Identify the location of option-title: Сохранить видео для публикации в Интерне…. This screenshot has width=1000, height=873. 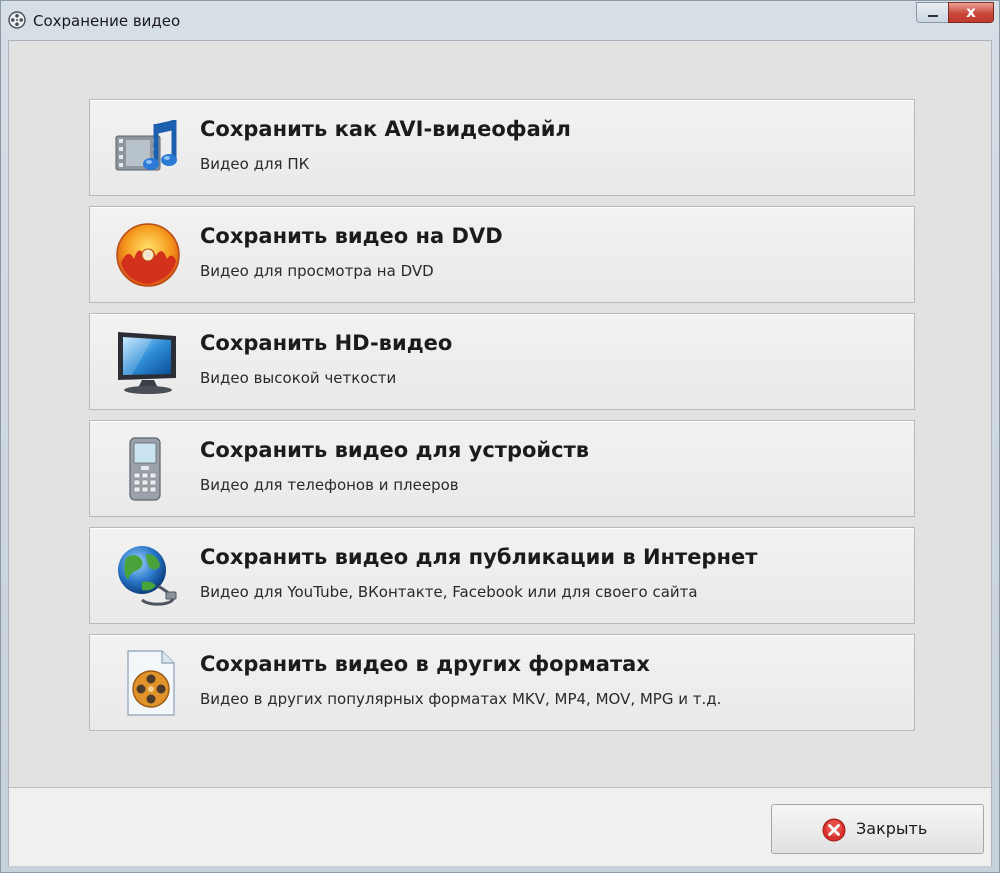
(479, 557).